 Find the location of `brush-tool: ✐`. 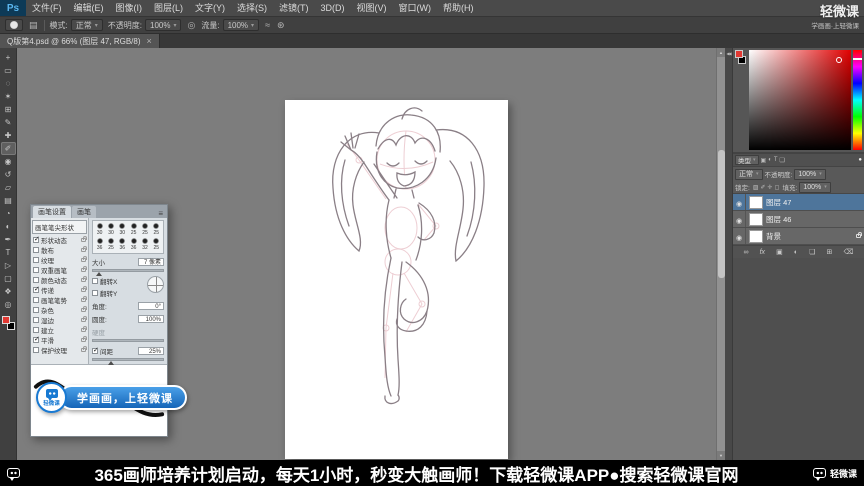

brush-tool: ✐ is located at coordinates (8, 148).